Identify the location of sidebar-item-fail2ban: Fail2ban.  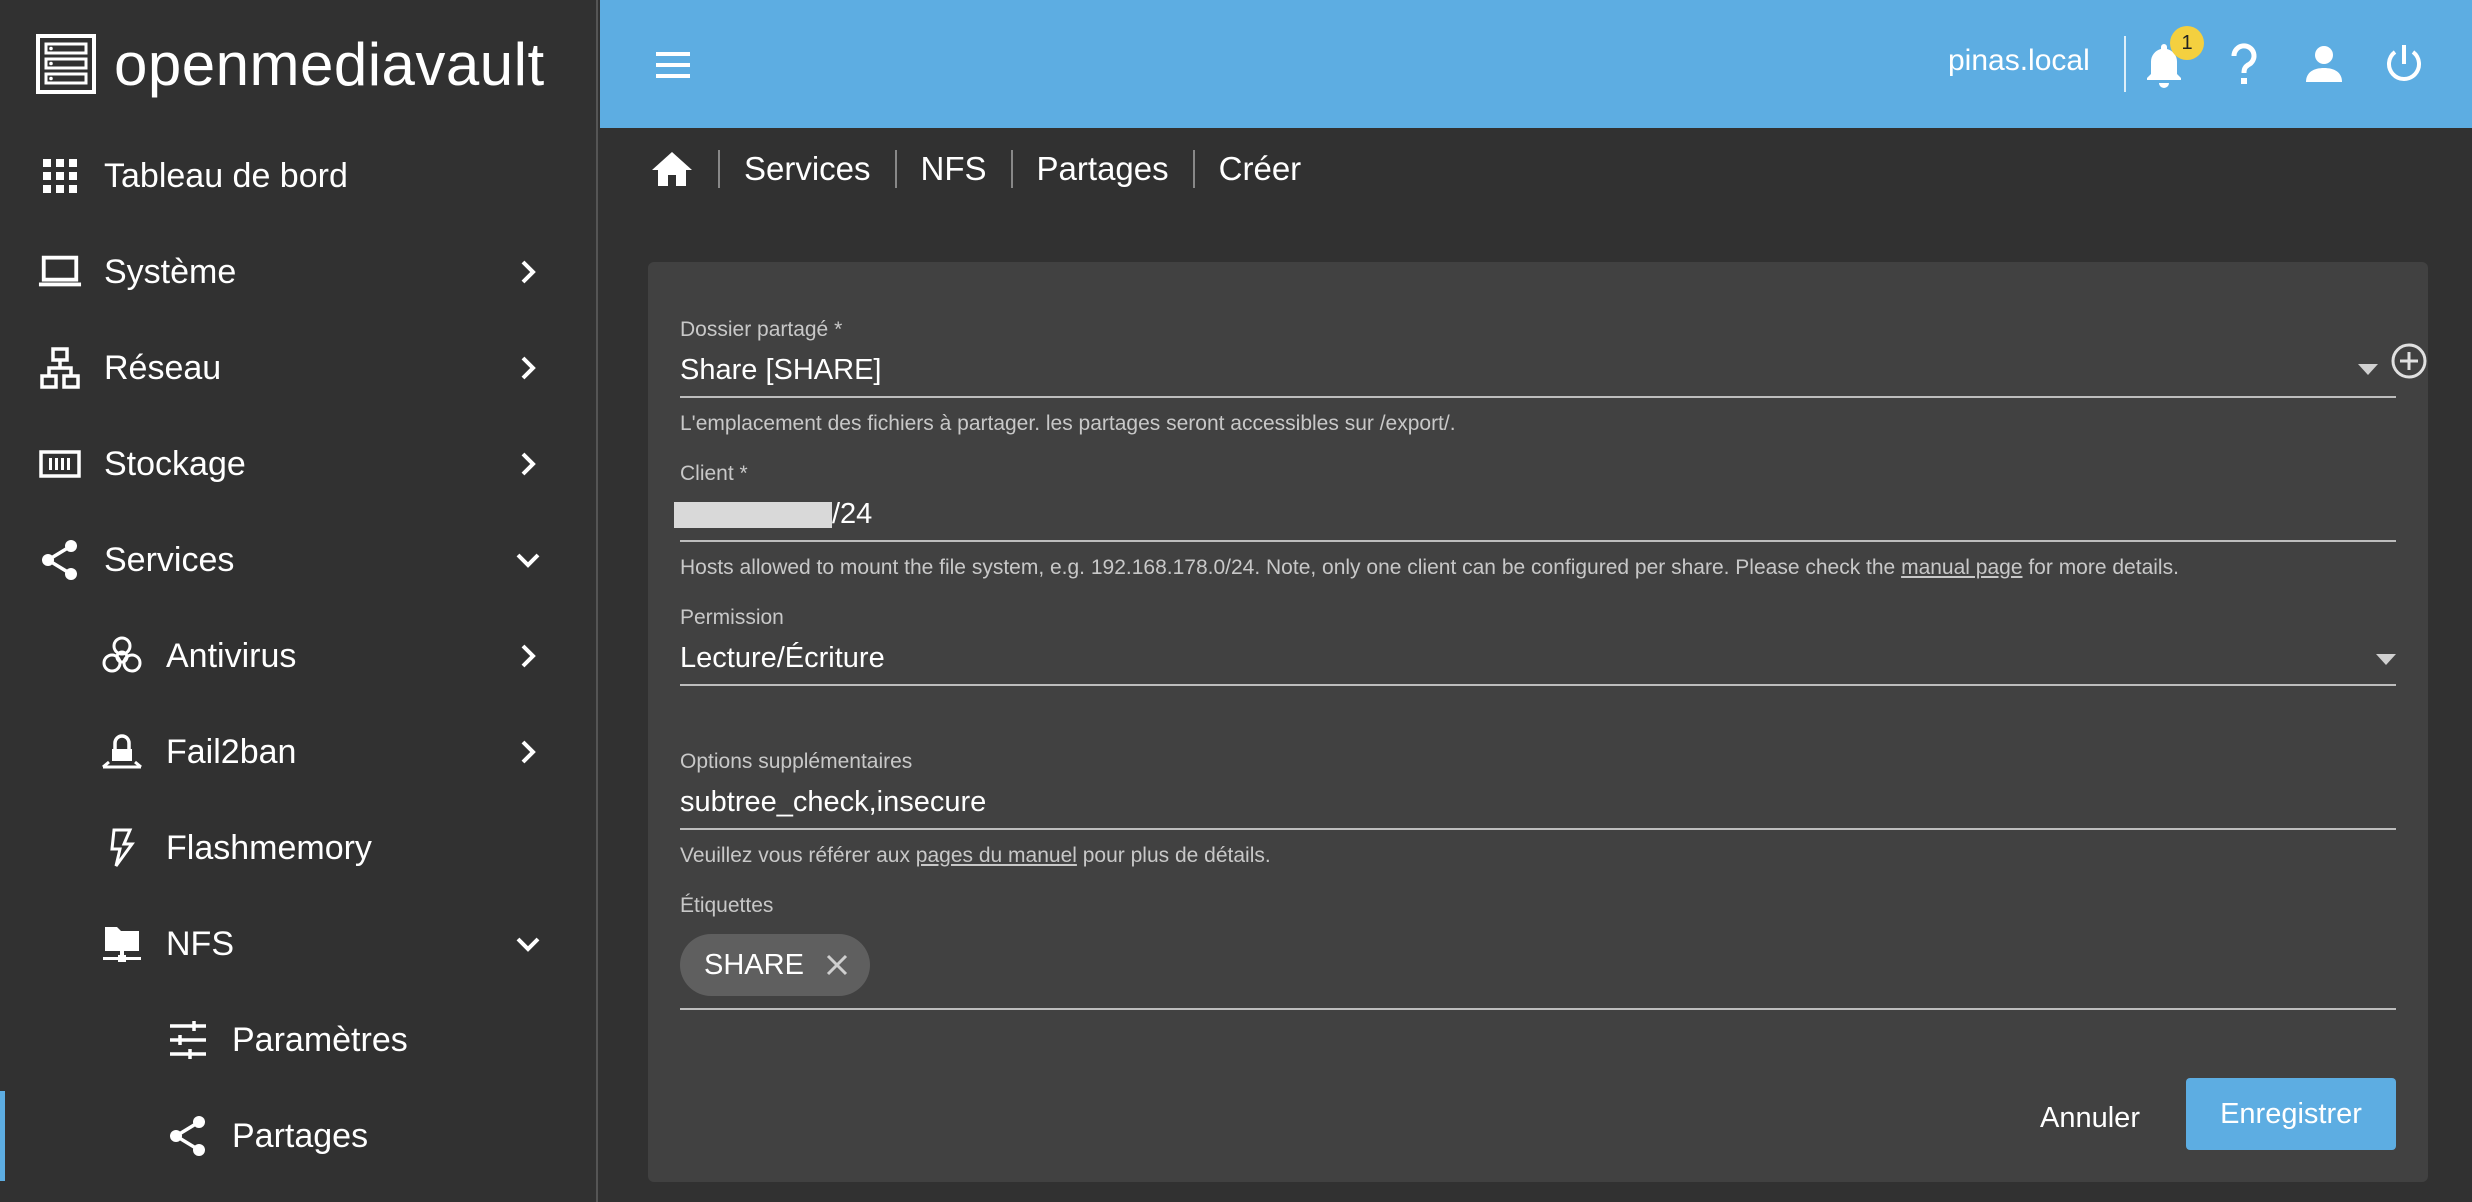
(298, 752).